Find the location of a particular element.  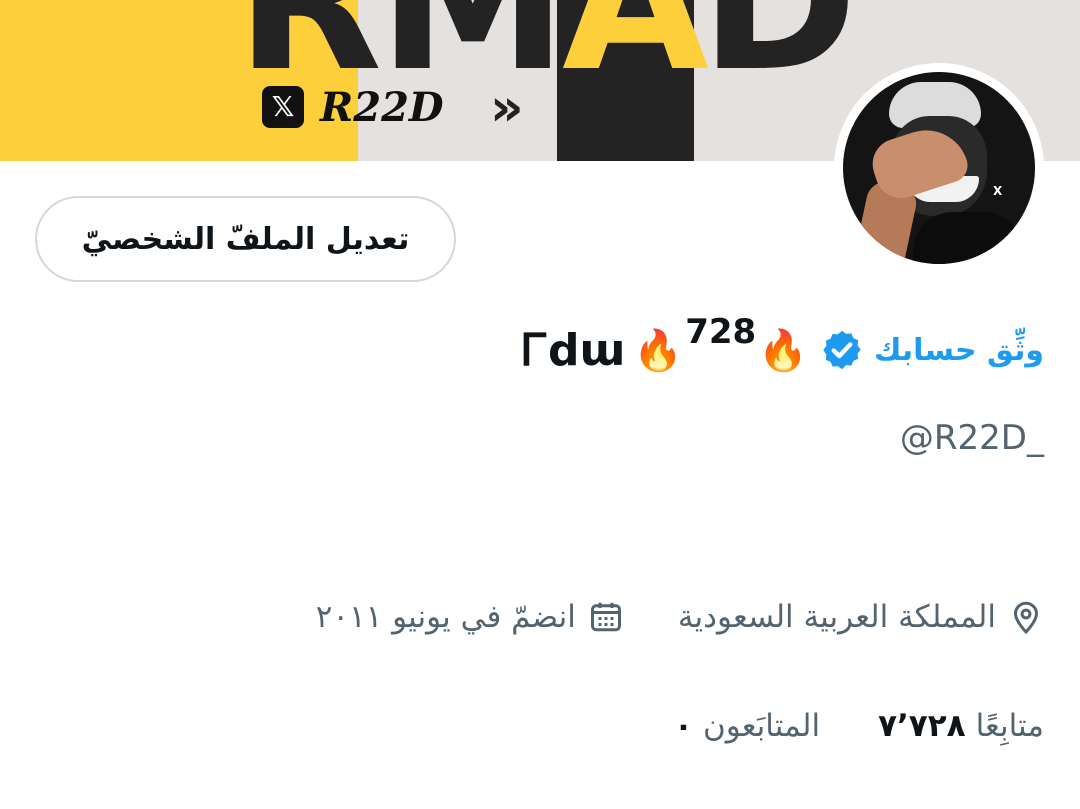

name-row: وثِّق حسابك Ꮁdɯ 🔥 728 🔥 is located at coordinates (783, 347).